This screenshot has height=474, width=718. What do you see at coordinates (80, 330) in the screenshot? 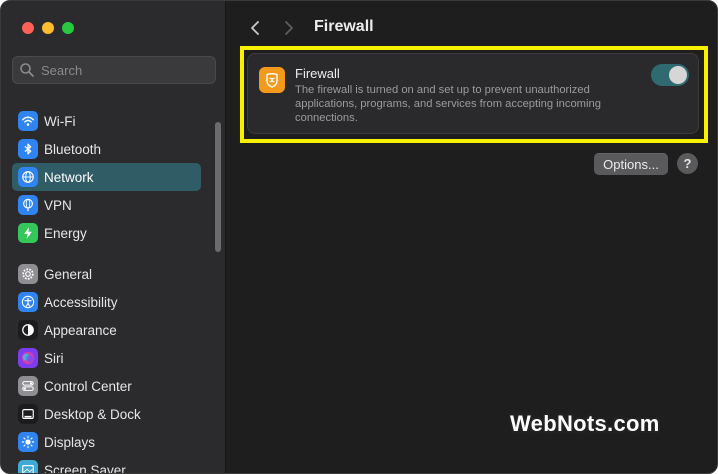
I see `sidebar-item-label: Appearance` at bounding box center [80, 330].